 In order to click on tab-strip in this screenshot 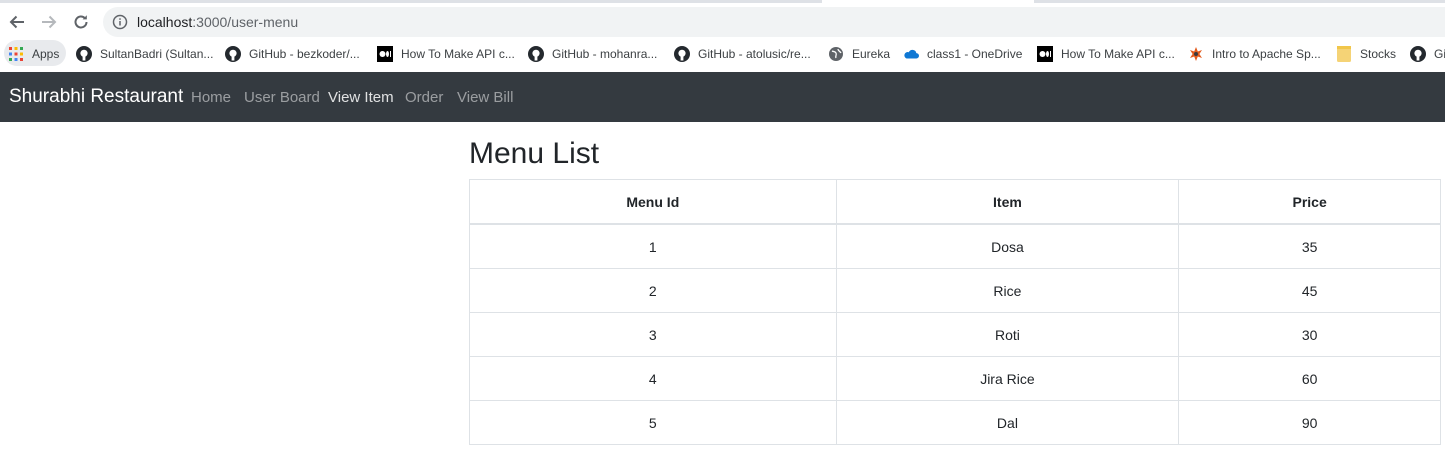, I will do `click(722, 1)`.